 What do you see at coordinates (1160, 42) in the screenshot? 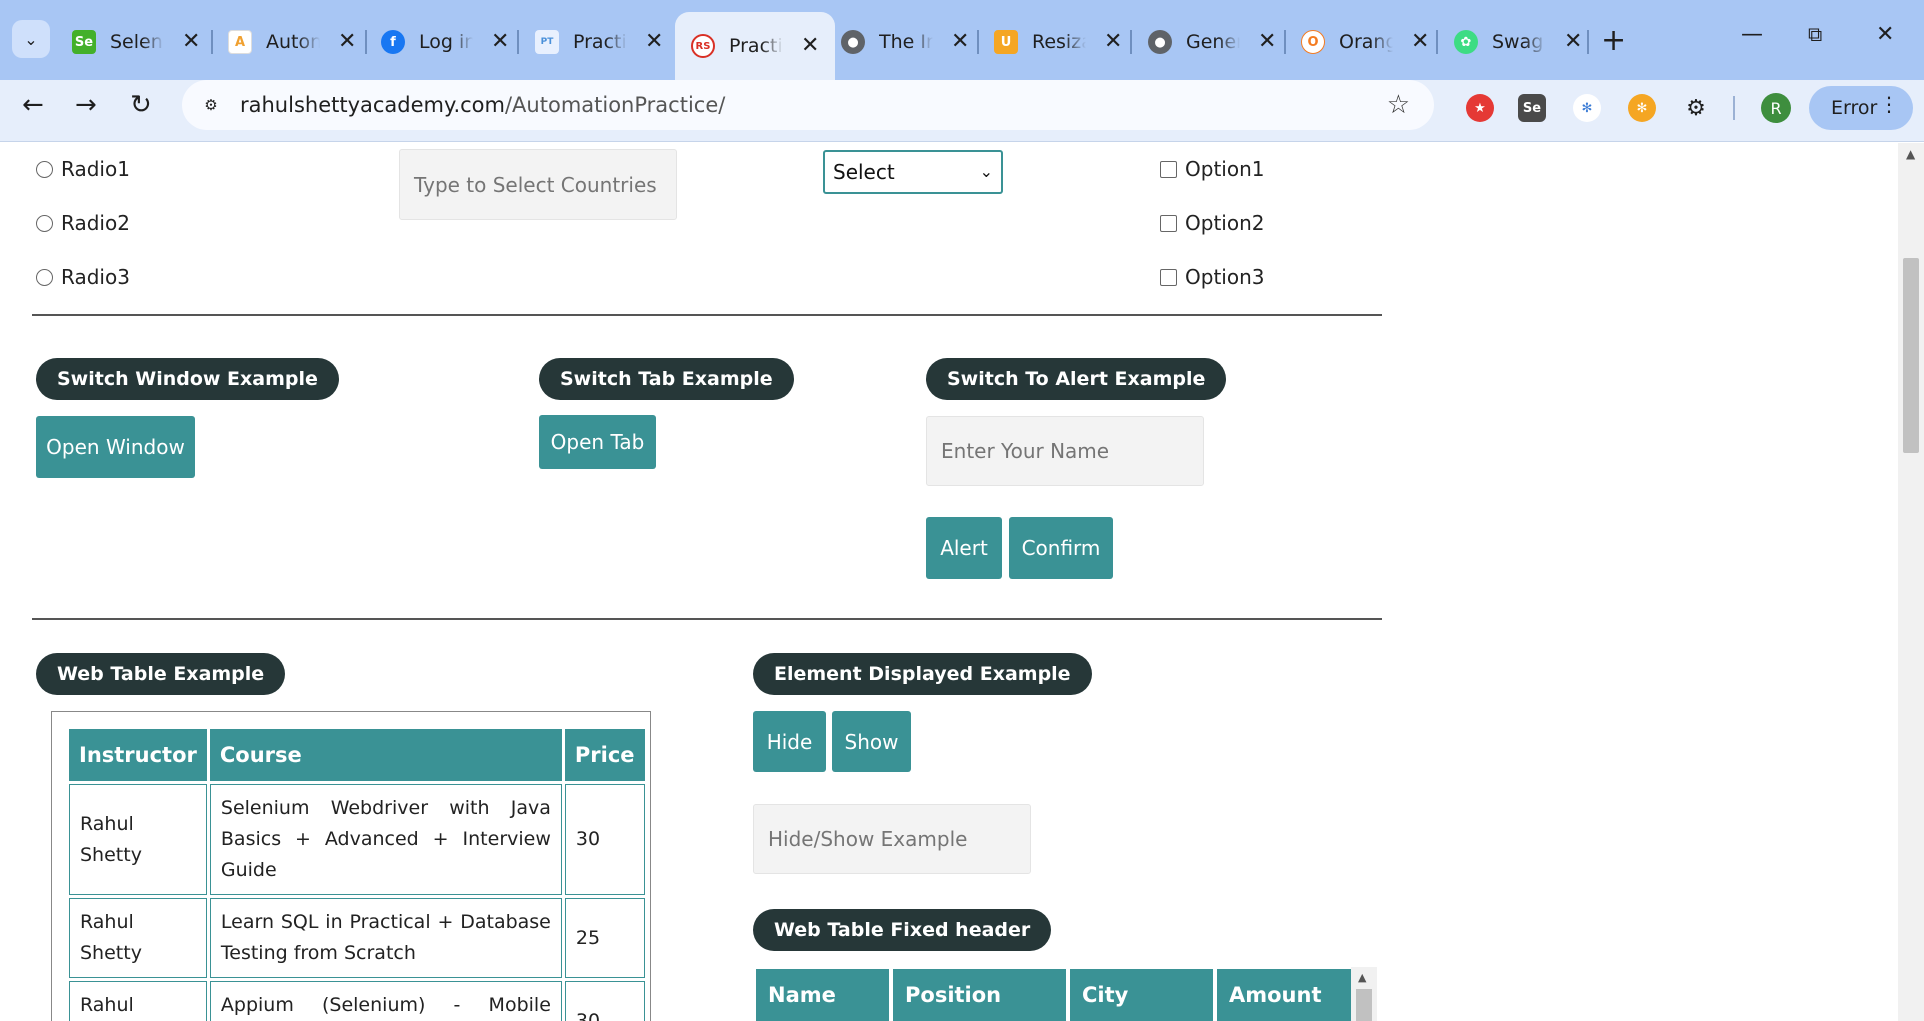
I see `globe-icon: ●` at bounding box center [1160, 42].